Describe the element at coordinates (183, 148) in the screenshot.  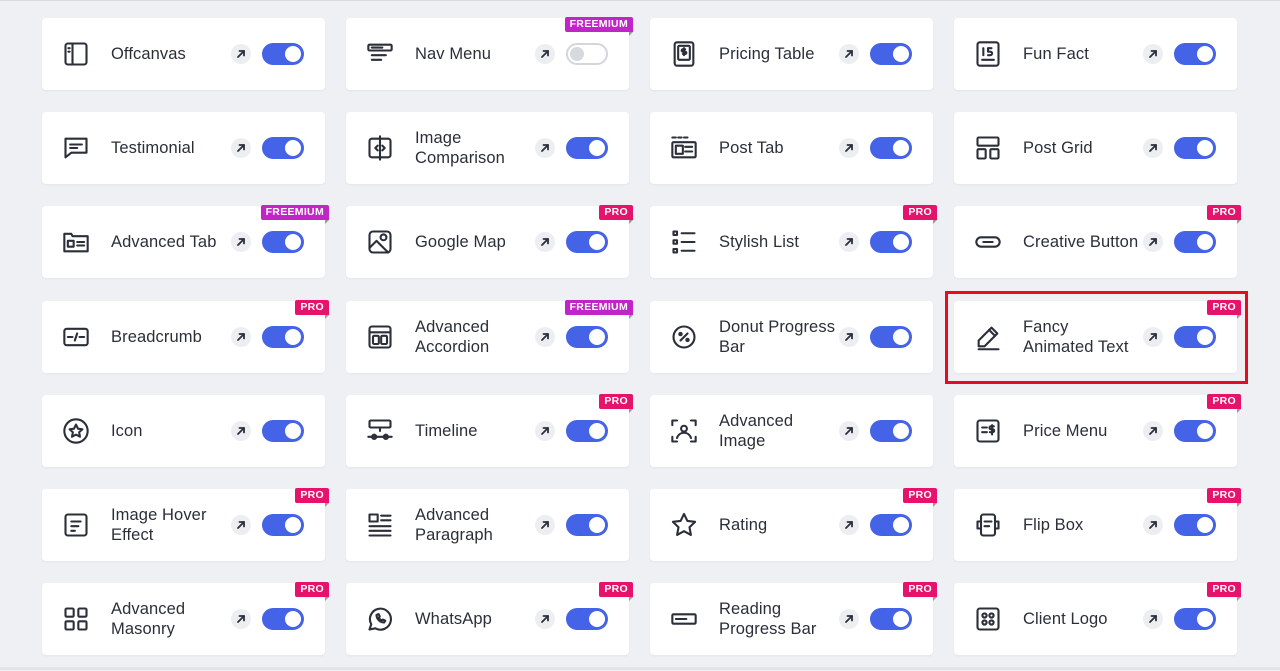
I see `widget-card-testimonial: Testimonial` at that location.